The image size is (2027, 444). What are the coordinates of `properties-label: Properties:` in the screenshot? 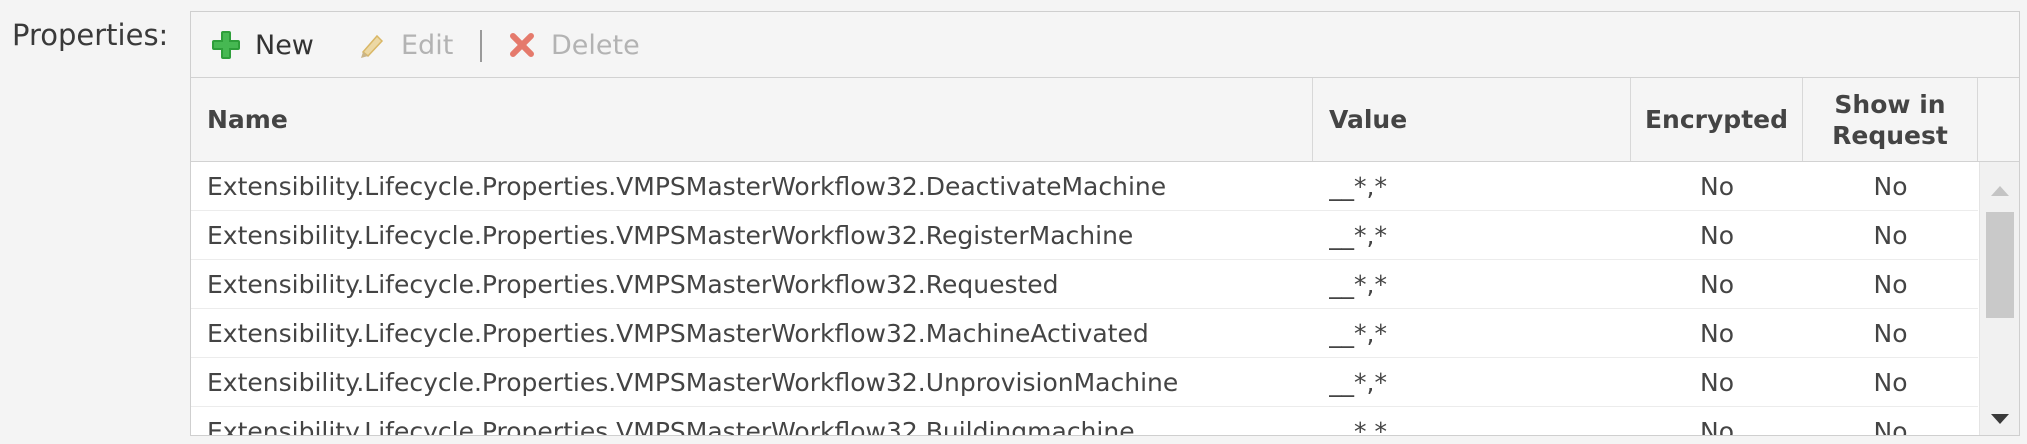 It's located at (90, 35).